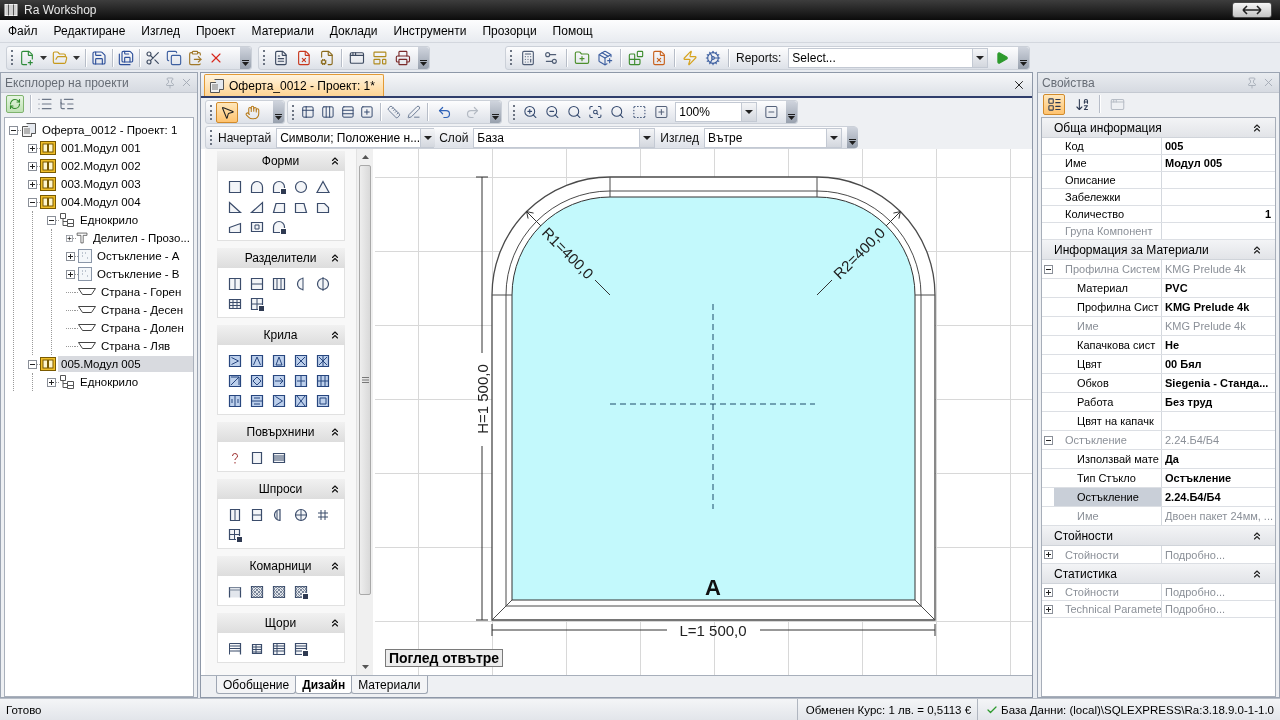 The image size is (1280, 720). What do you see at coordinates (771, 112) in the screenshot?
I see `minus-square-icon` at bounding box center [771, 112].